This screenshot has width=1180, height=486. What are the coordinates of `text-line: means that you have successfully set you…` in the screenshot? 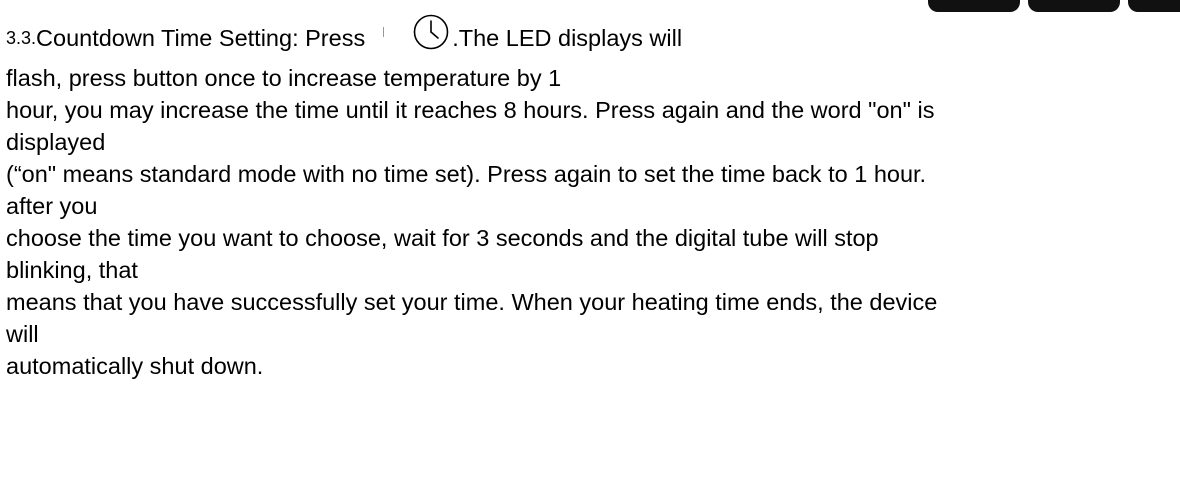 It's located at (472, 302).